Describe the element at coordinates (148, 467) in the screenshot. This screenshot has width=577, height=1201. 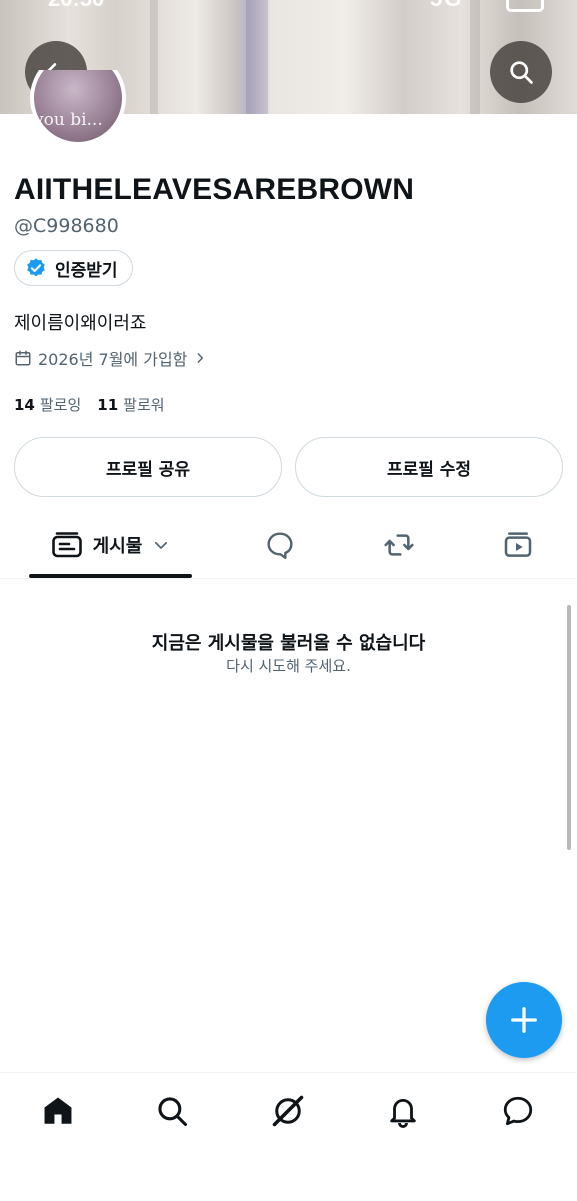
I see `share-profile-button: 프로필 공유` at that location.